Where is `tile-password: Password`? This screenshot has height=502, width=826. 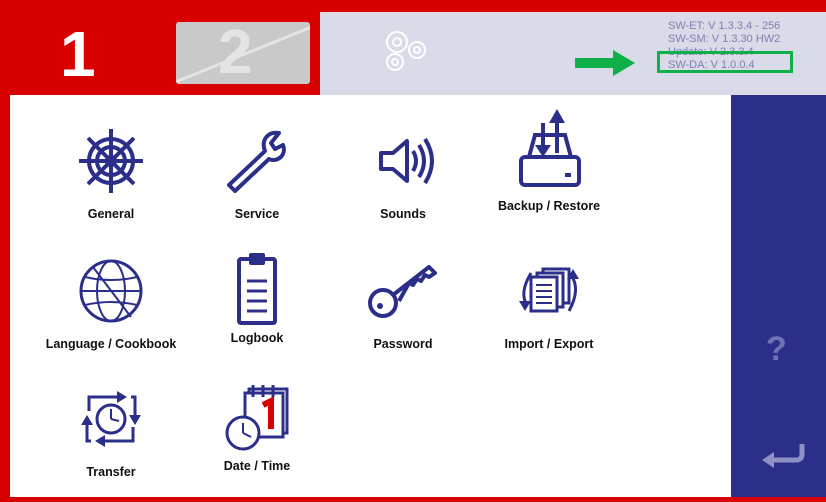
tile-password: Password is located at coordinates (403, 302).